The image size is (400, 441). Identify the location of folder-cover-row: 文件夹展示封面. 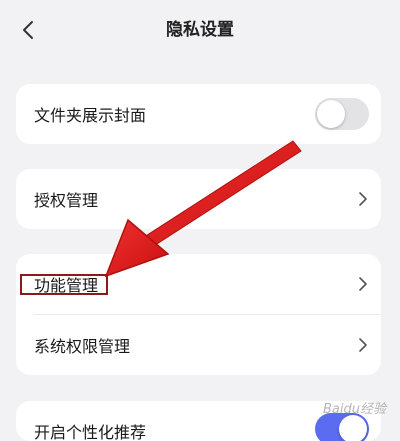
(198, 114).